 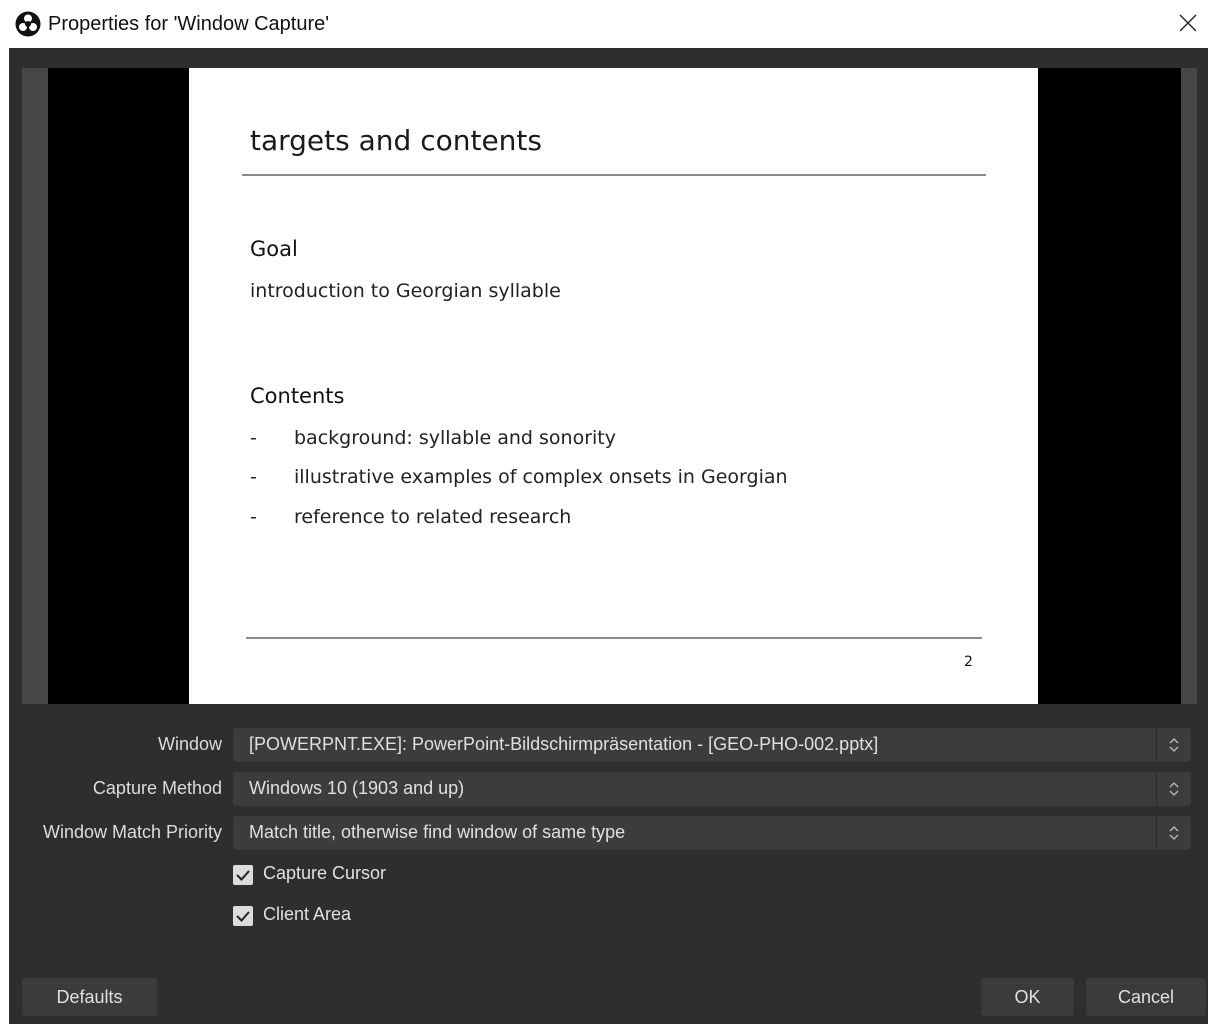 What do you see at coordinates (274, 249) in the screenshot?
I see `slide-goal-heading: Goal` at bounding box center [274, 249].